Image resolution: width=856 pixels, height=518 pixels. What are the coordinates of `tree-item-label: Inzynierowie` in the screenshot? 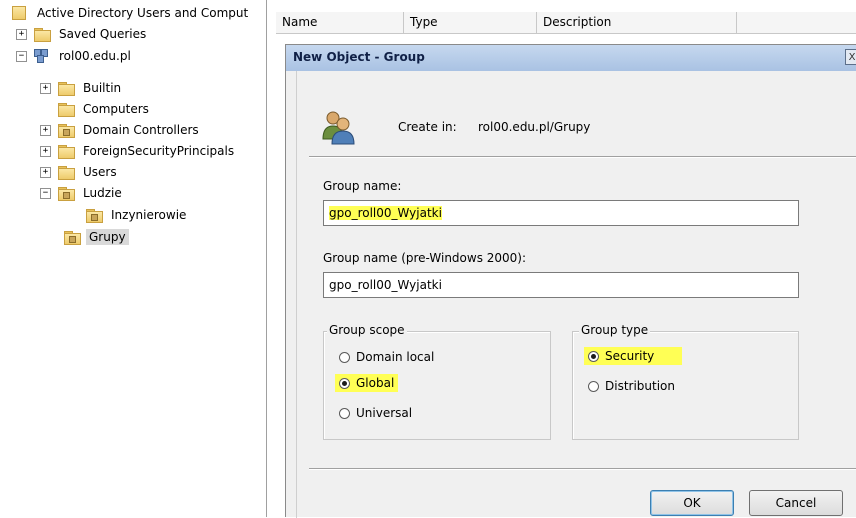 It's located at (149, 215).